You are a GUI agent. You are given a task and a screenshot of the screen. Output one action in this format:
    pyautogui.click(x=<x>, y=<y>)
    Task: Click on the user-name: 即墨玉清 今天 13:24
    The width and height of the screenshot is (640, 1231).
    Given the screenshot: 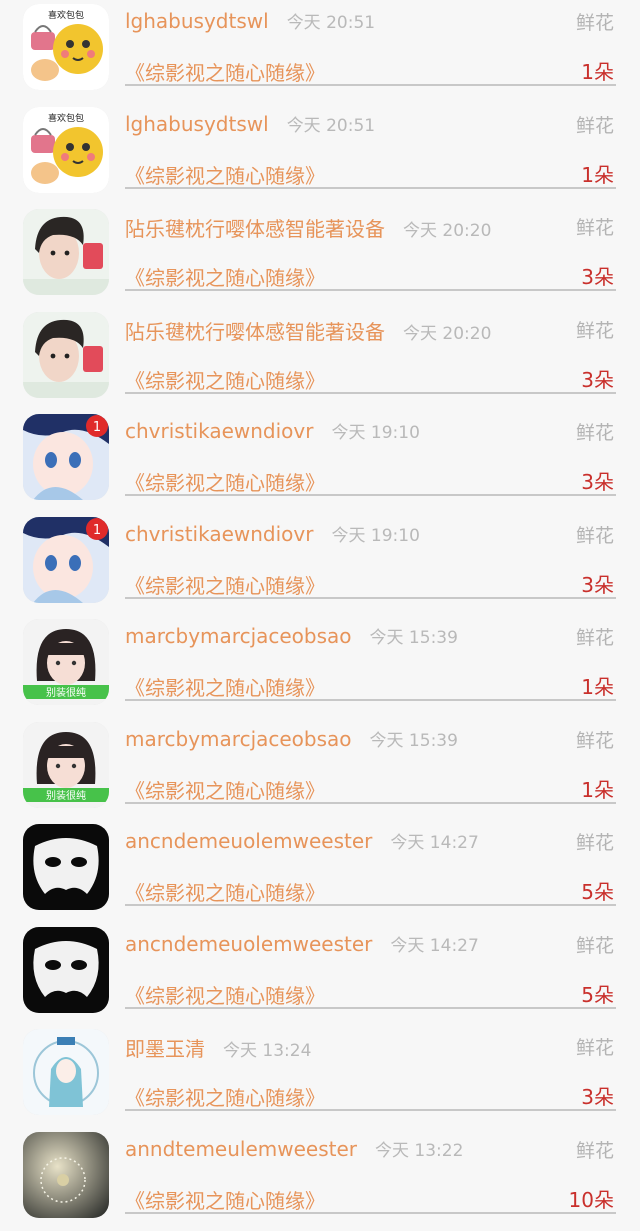 What is the action you would take?
    pyautogui.click(x=218, y=1047)
    